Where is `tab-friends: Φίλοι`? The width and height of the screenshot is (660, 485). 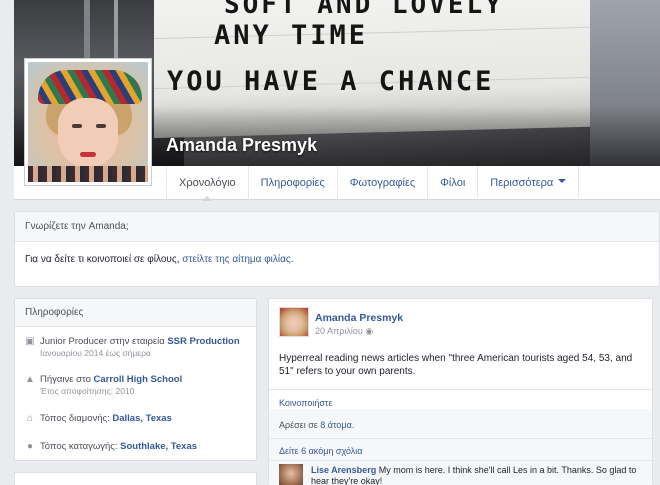 tab-friends: Φίλοι is located at coordinates (452, 183).